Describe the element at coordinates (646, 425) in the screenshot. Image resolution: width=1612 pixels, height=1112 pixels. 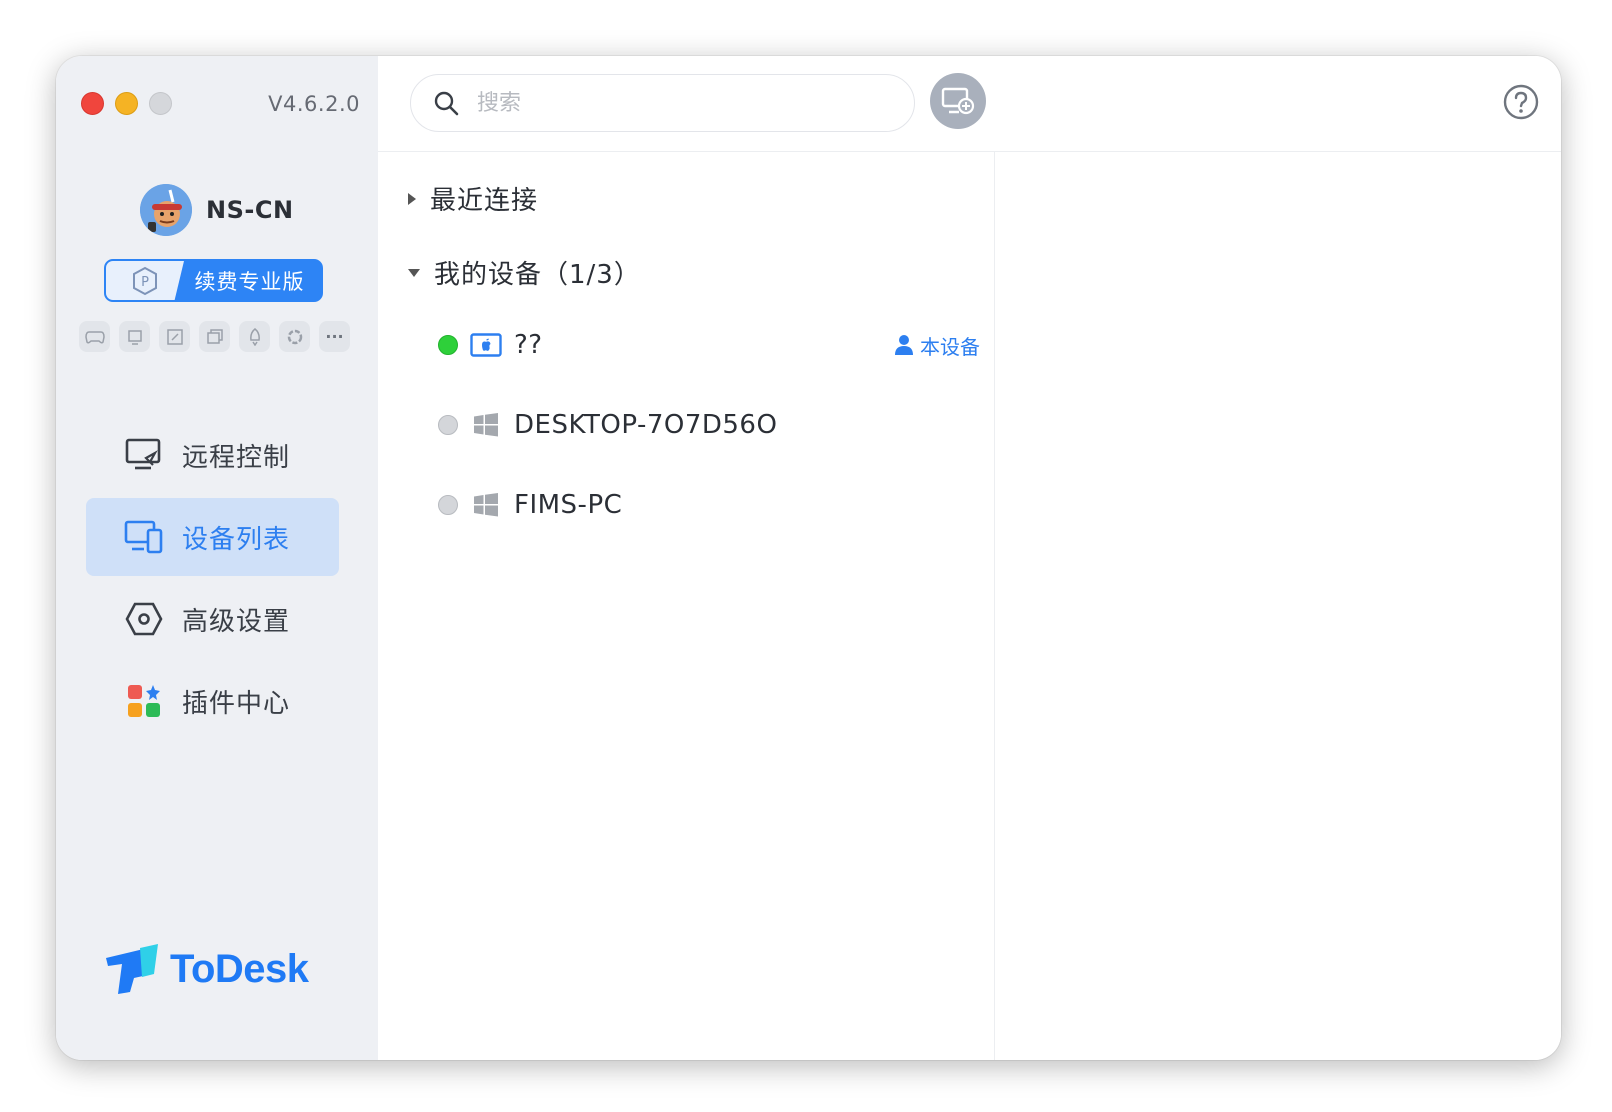
I see `device-name: DESKTOP-7O7D56O` at that location.